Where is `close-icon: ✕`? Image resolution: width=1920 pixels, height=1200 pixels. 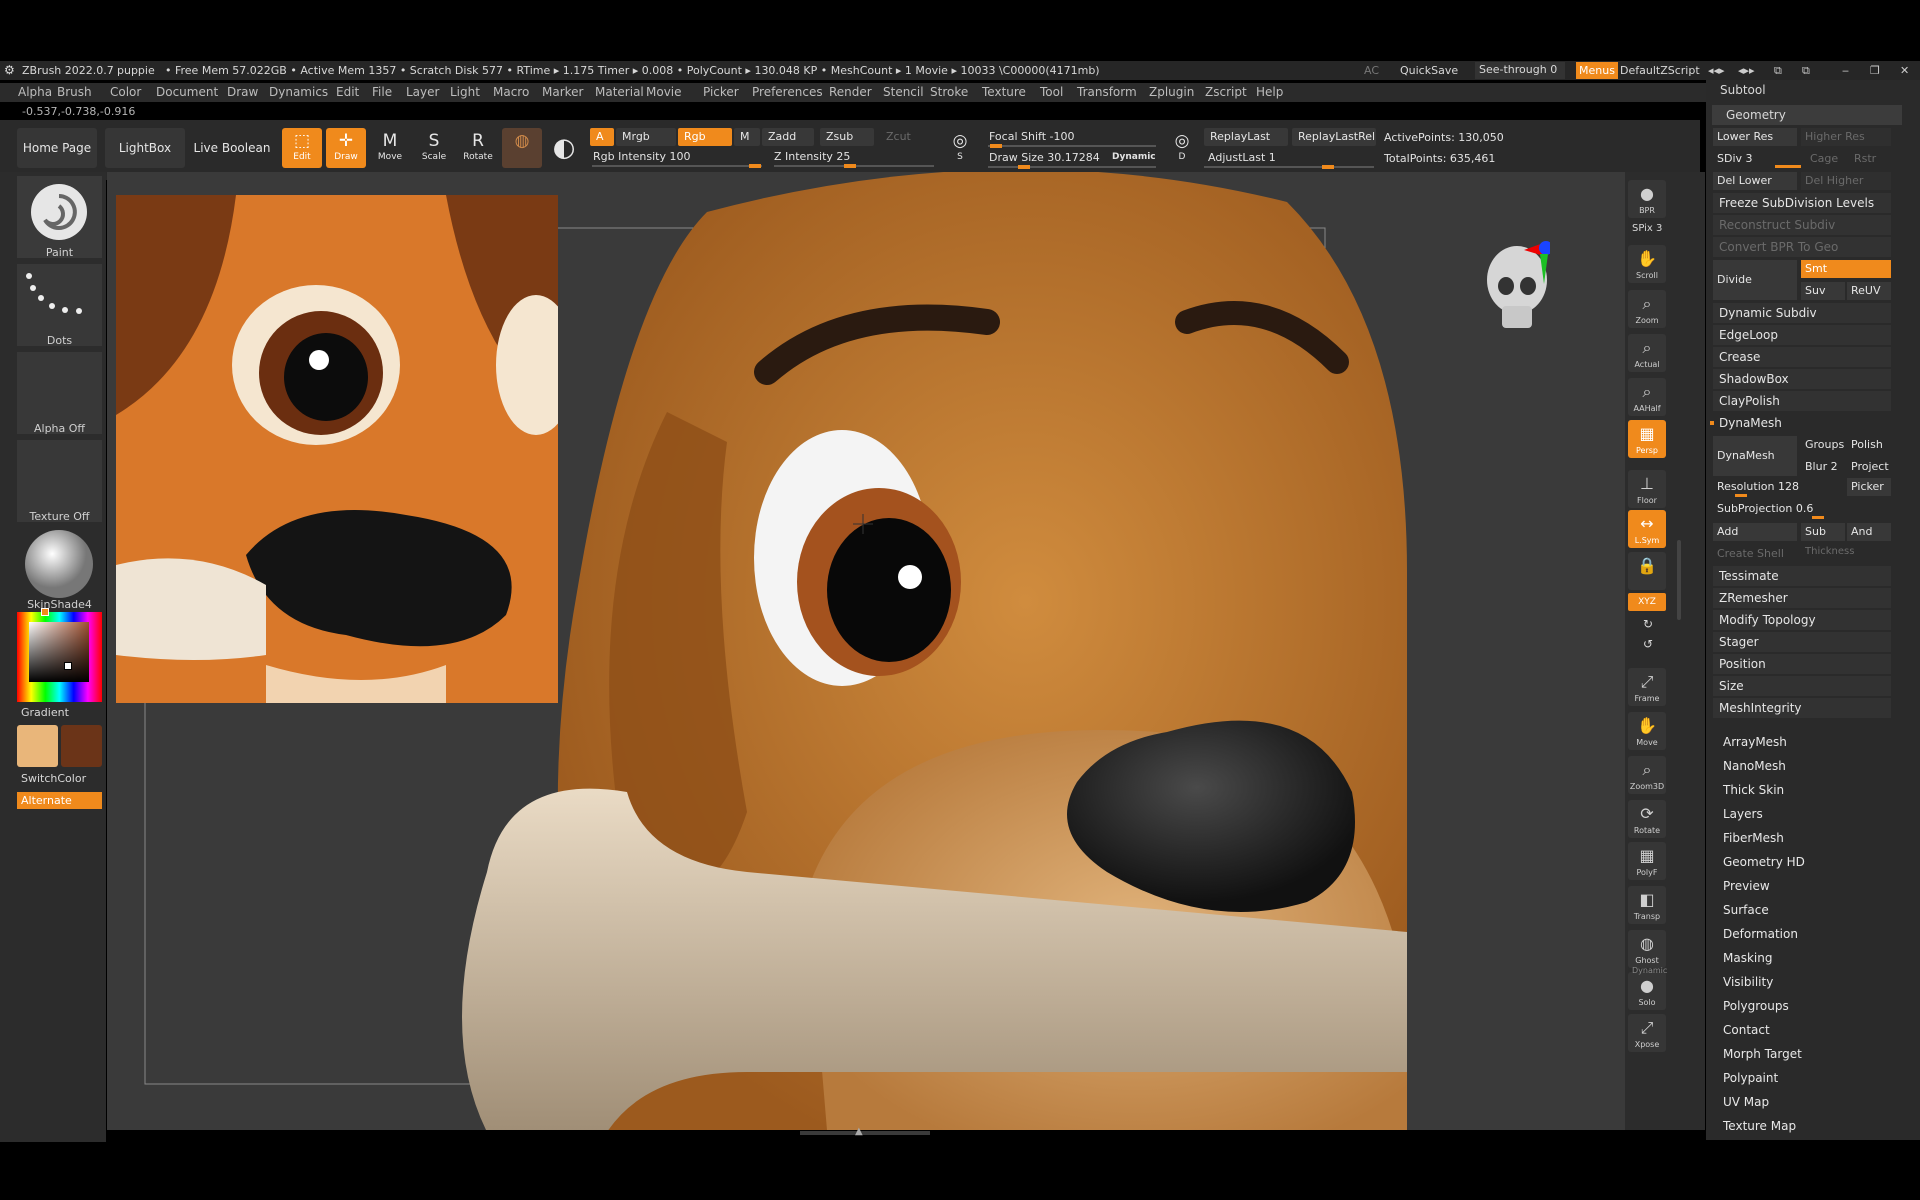 close-icon: ✕ is located at coordinates (1904, 70).